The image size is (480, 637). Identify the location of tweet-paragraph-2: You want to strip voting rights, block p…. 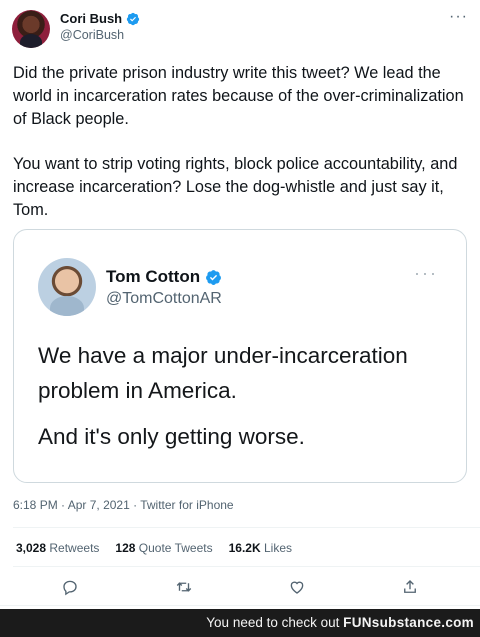
(235, 187).